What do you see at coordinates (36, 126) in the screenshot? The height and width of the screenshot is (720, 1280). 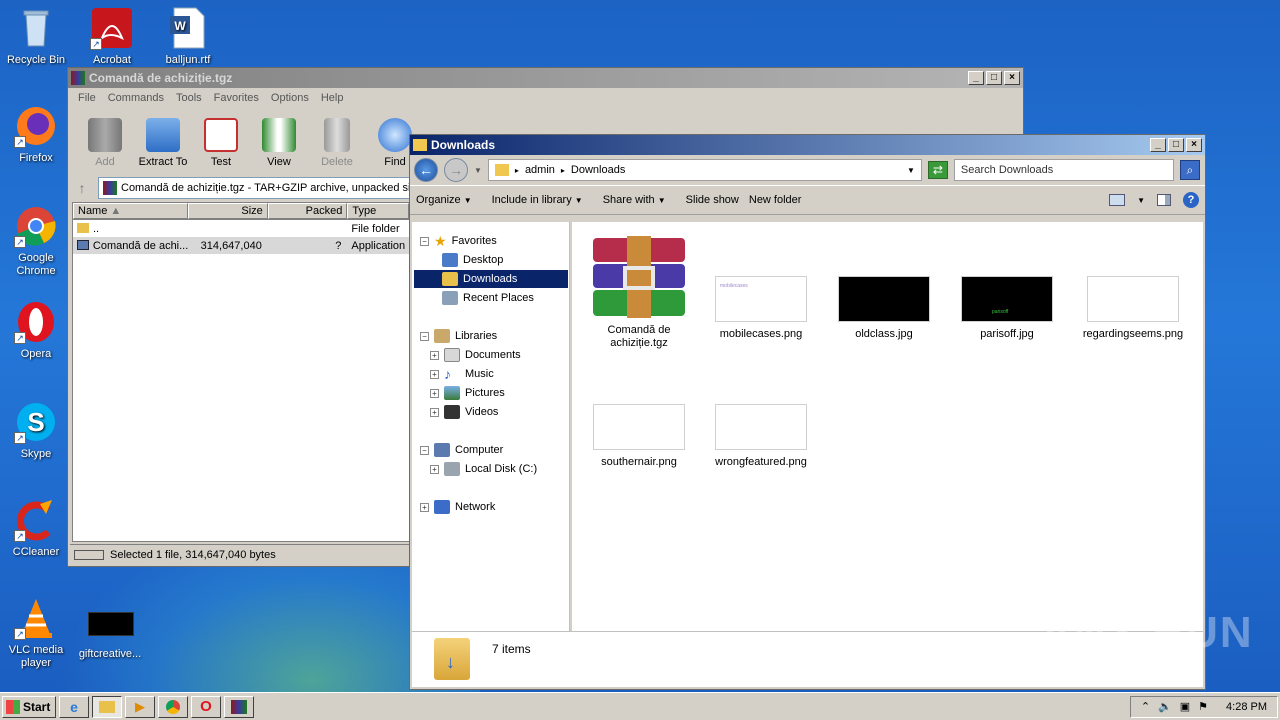 I see `firefox-icon: ↗` at bounding box center [36, 126].